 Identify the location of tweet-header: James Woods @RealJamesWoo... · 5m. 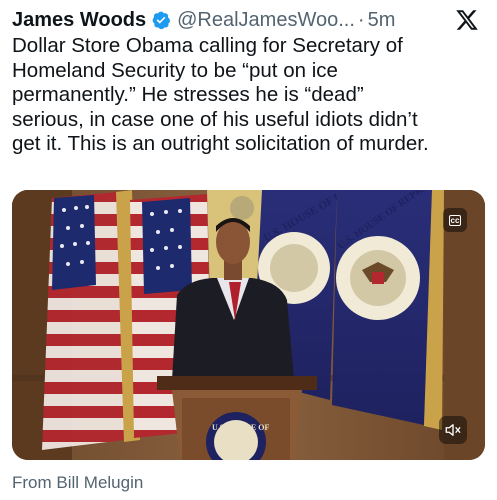
(248, 20).